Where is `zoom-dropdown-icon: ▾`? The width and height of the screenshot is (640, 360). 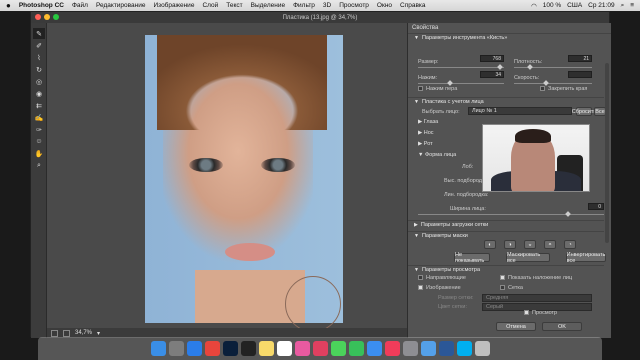 zoom-dropdown-icon: ▾ is located at coordinates (98, 333).